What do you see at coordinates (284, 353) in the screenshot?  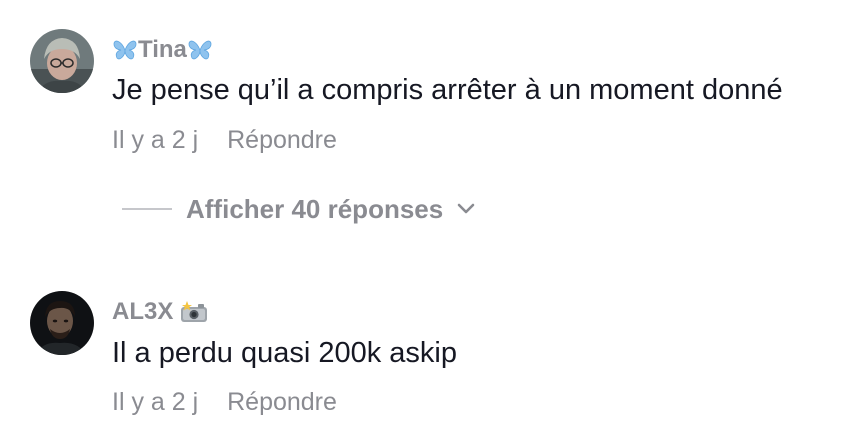 I see `comment-text: Il a perdu quasi 200k askip` at bounding box center [284, 353].